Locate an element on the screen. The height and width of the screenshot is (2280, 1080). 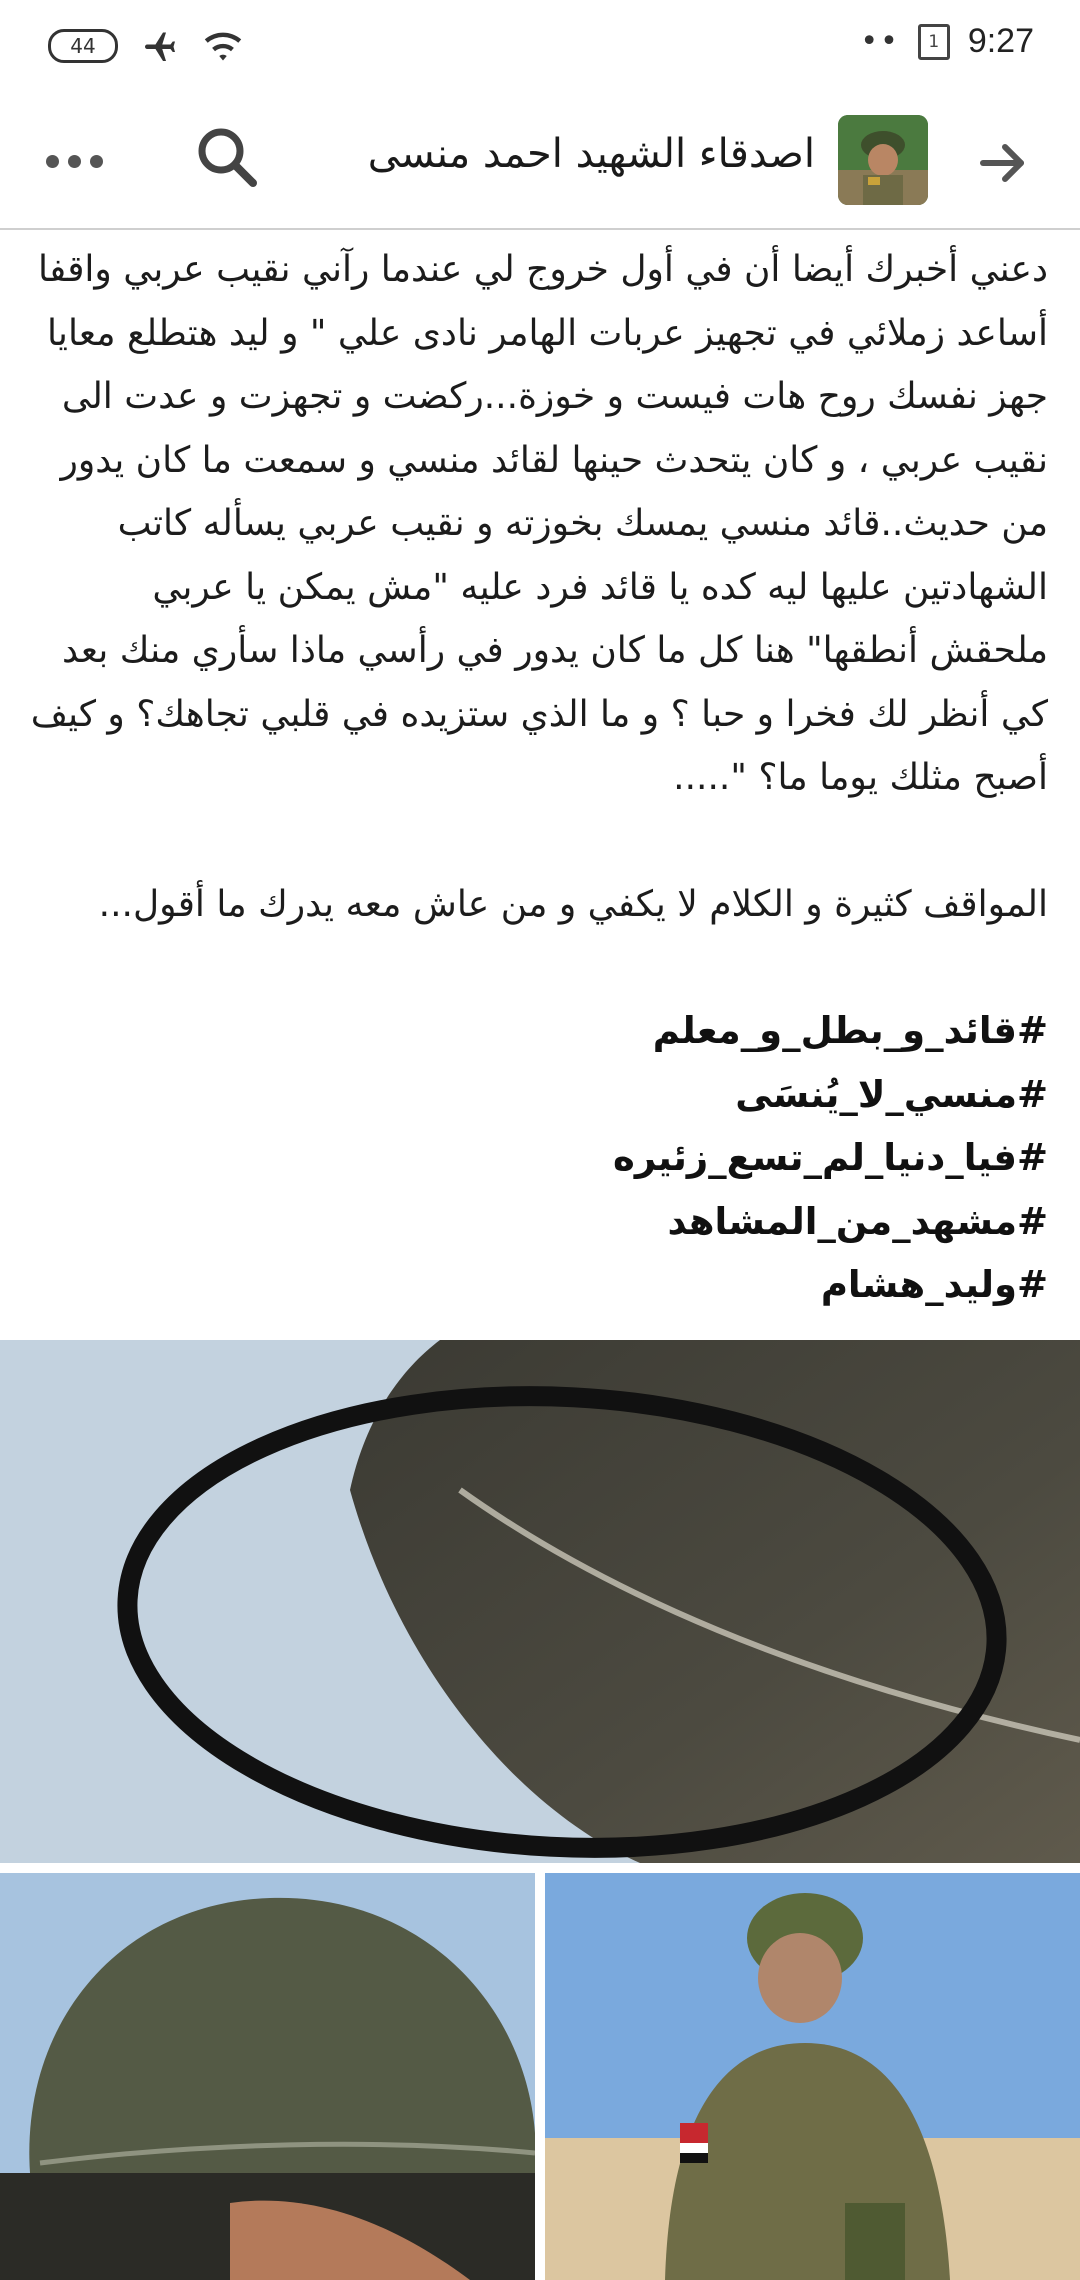
battery-indicator: 44 is located at coordinates (83, 46).